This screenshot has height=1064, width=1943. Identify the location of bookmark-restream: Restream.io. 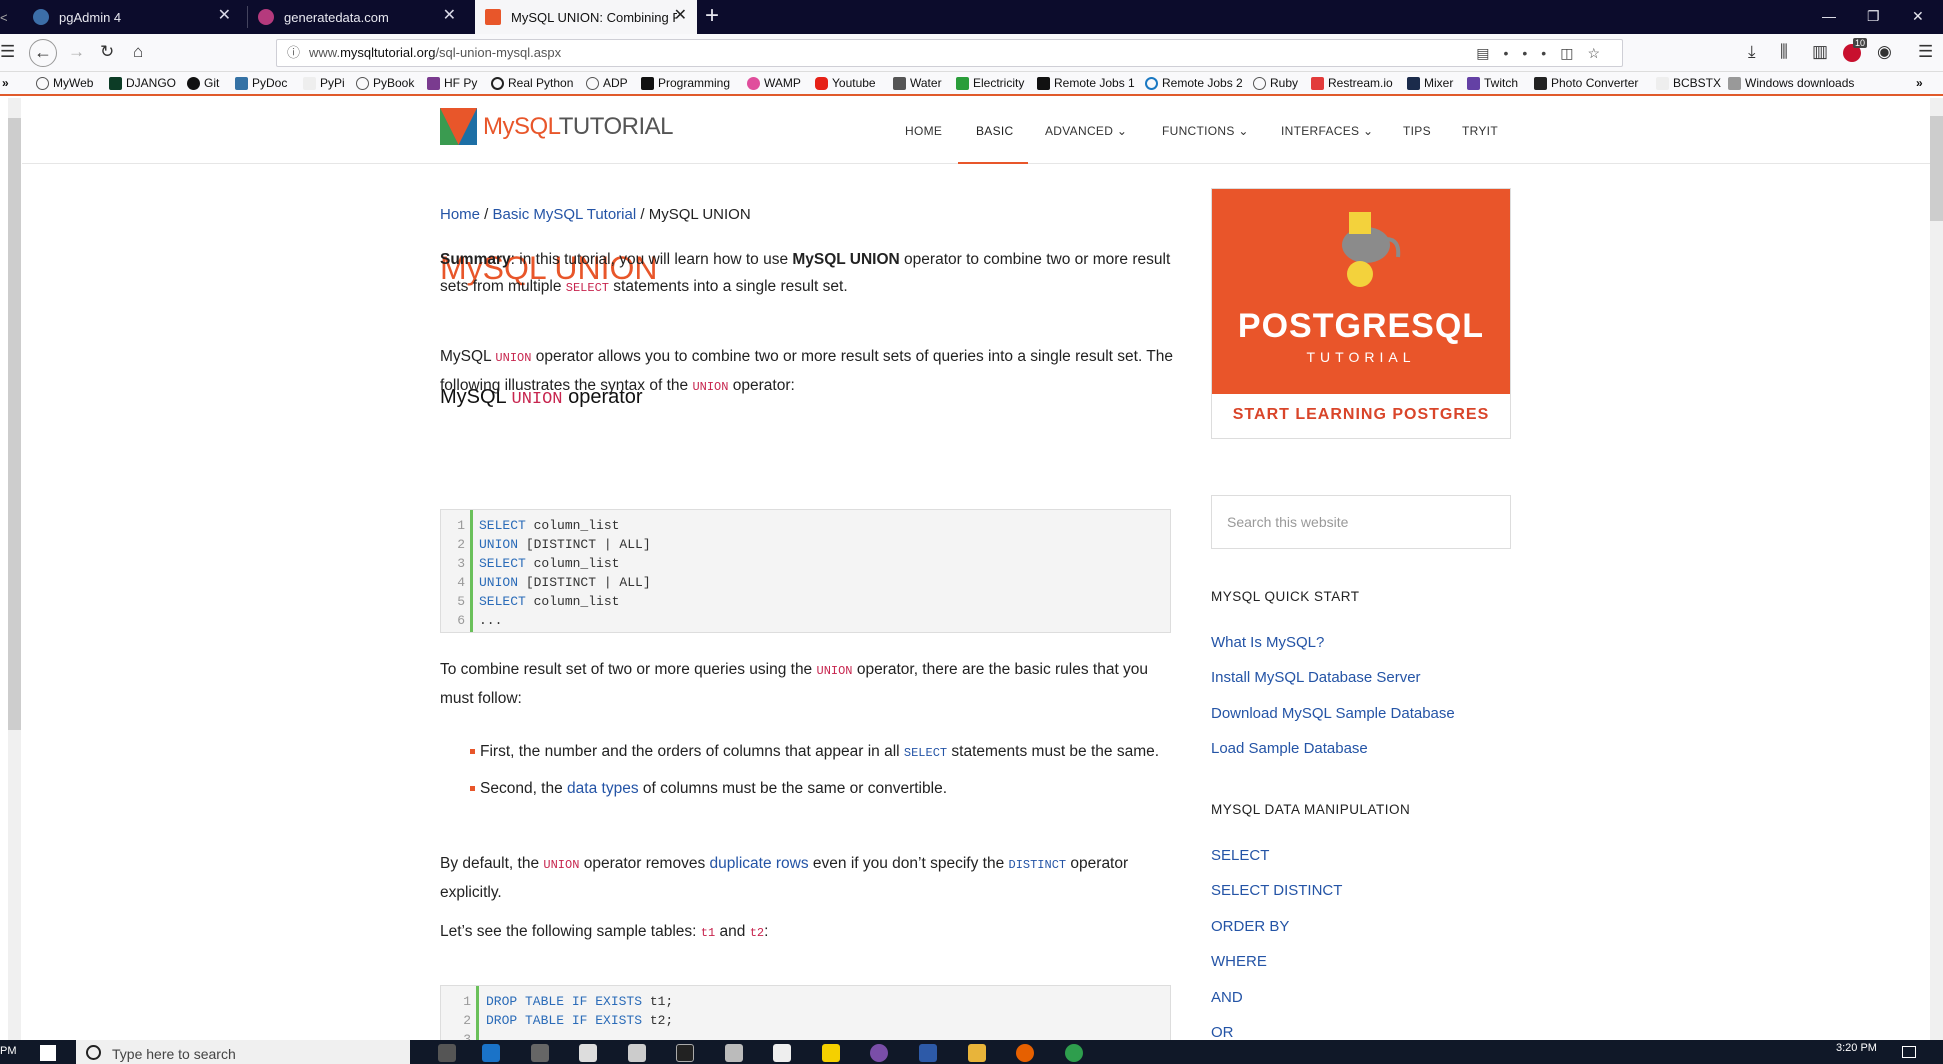
(1352, 83).